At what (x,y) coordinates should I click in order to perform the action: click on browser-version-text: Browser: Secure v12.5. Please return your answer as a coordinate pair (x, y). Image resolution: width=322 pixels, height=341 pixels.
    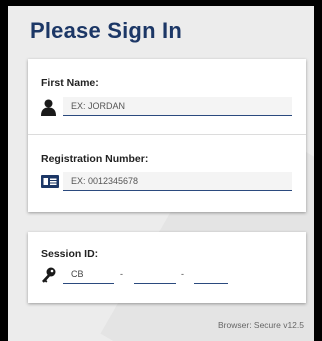
    Looking at the image, I should click on (261, 325).